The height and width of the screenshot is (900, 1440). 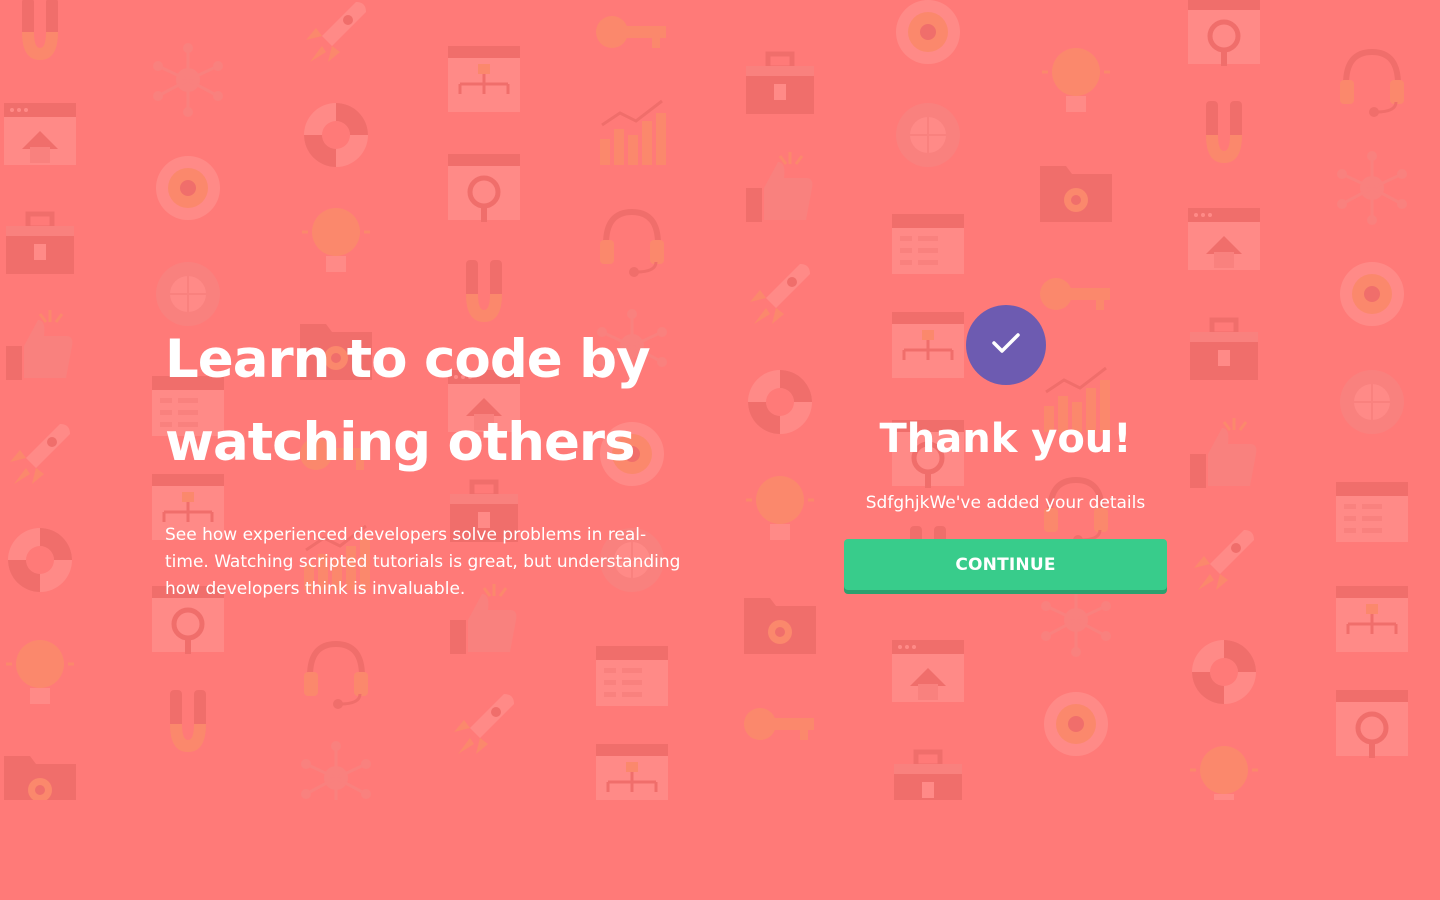 What do you see at coordinates (425, 401) in the screenshot?
I see `hero-title: Learn to code by watching others` at bounding box center [425, 401].